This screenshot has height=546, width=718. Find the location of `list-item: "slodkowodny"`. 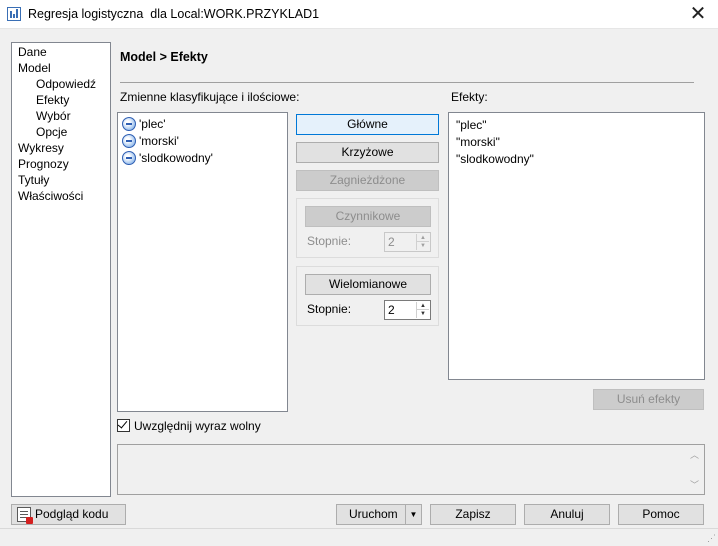

list-item: "slodkowodny" is located at coordinates (495, 159).